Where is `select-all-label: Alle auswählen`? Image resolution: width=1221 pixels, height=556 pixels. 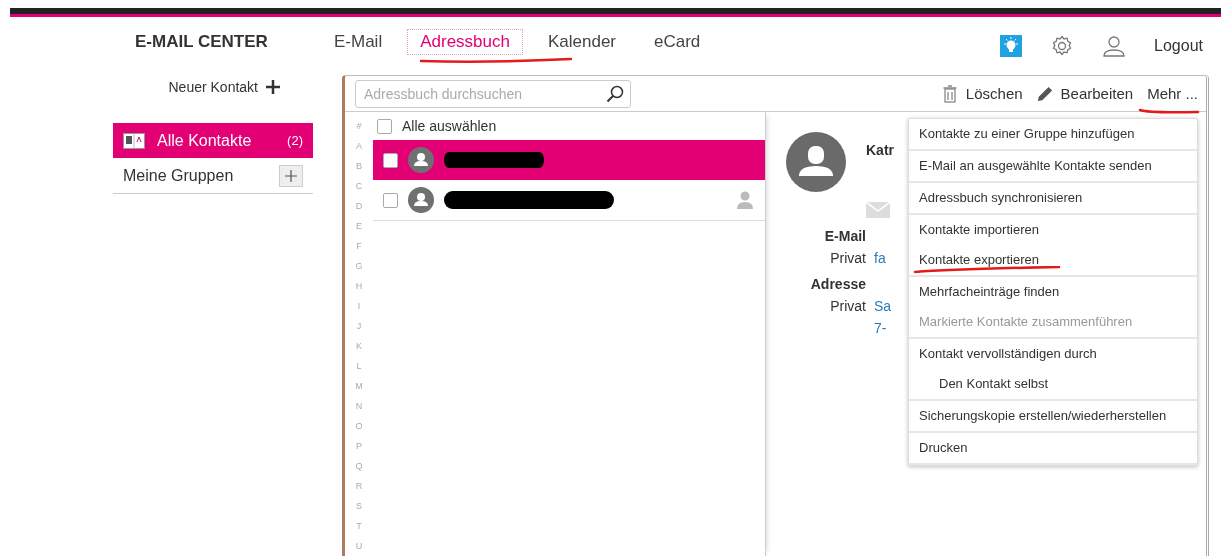
select-all-label: Alle auswählen is located at coordinates (449, 126).